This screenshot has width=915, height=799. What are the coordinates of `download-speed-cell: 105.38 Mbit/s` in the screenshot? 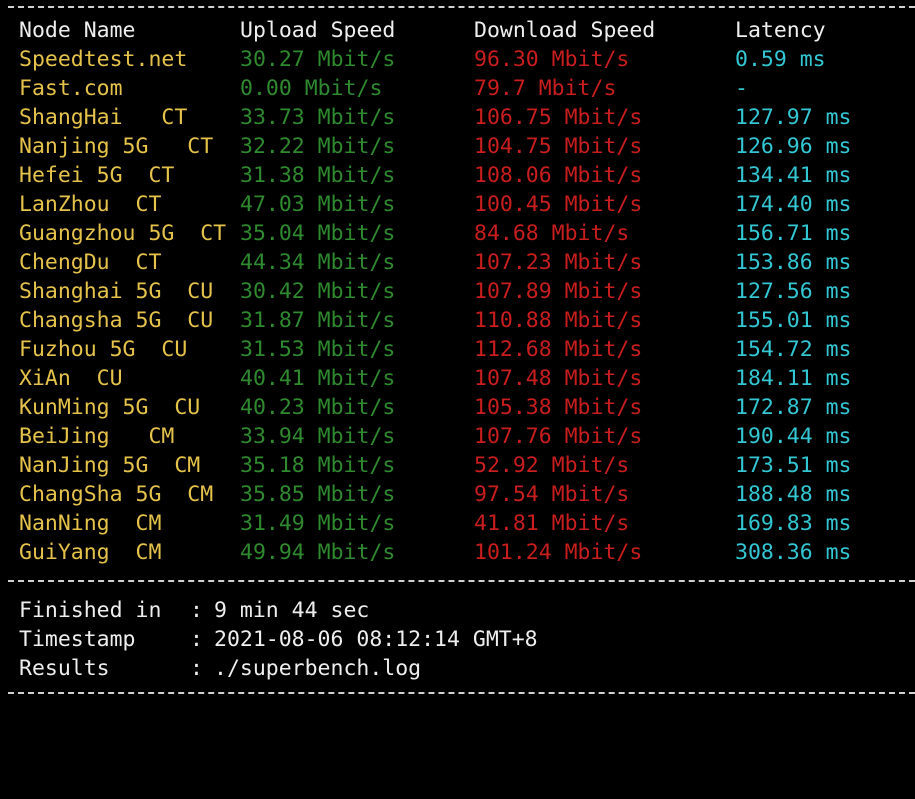 It's located at (558, 407).